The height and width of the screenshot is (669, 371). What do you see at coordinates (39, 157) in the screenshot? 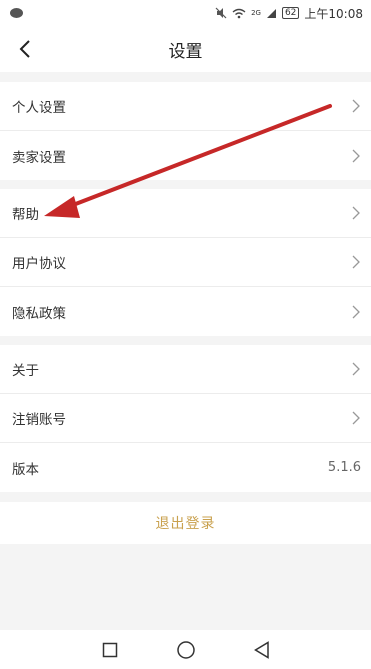
I see `settings-item-label: 卖家设置` at bounding box center [39, 157].